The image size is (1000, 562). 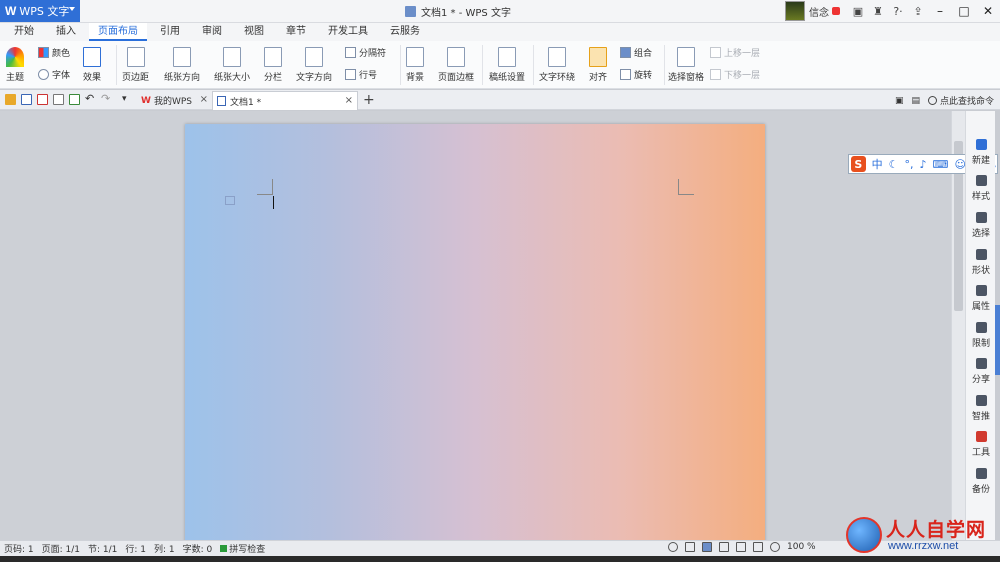 What do you see at coordinates (135, 65) in the screenshot?
I see `margins-button: 页边距` at bounding box center [135, 65].